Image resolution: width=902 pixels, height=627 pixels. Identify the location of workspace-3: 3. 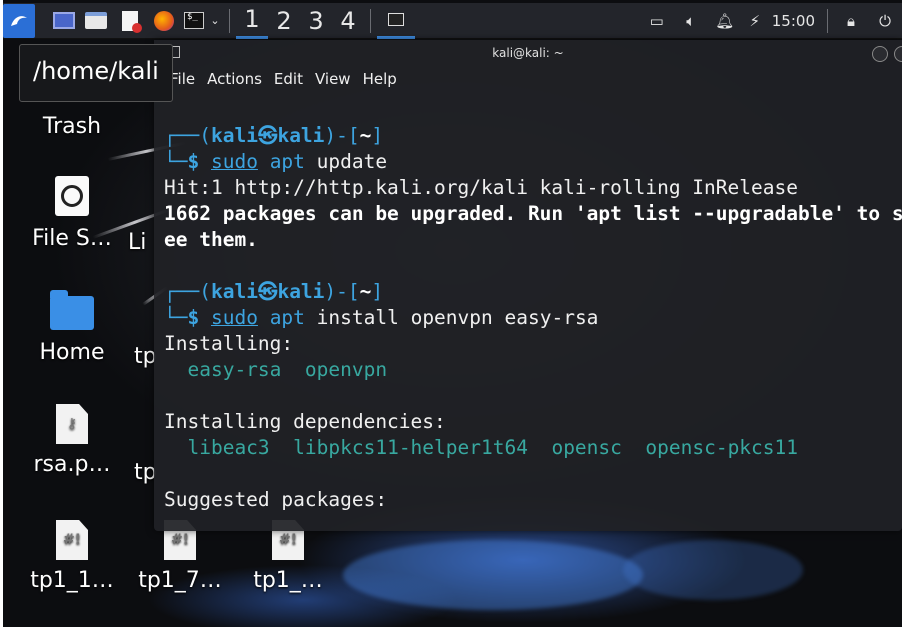
(316, 21).